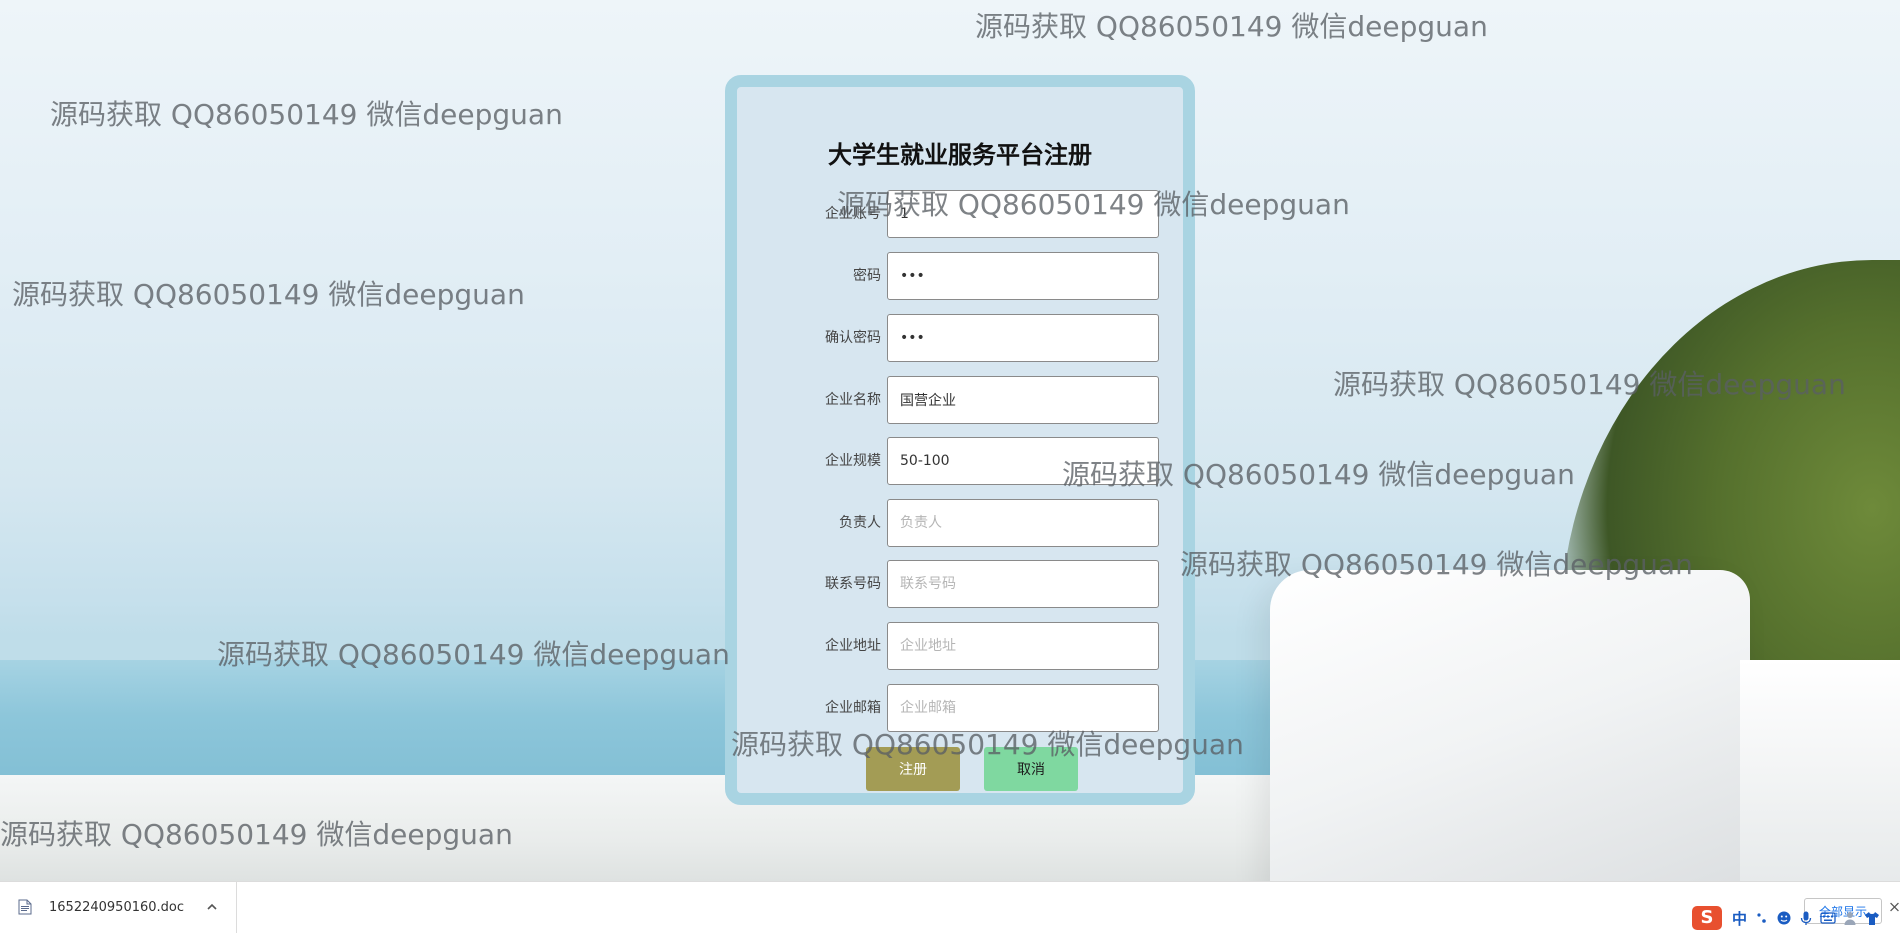 This screenshot has height=933, width=1900. I want to click on form-row-company-size: 企业规模, so click(960, 461).